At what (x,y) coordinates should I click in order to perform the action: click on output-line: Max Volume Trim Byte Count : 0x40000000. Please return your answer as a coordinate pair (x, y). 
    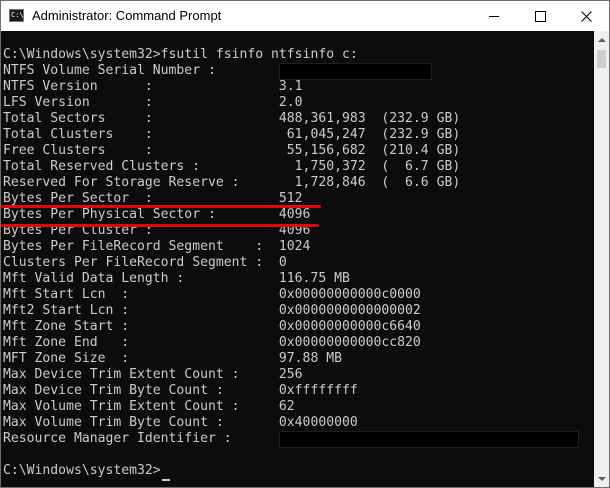
    Looking at the image, I should click on (180, 422).